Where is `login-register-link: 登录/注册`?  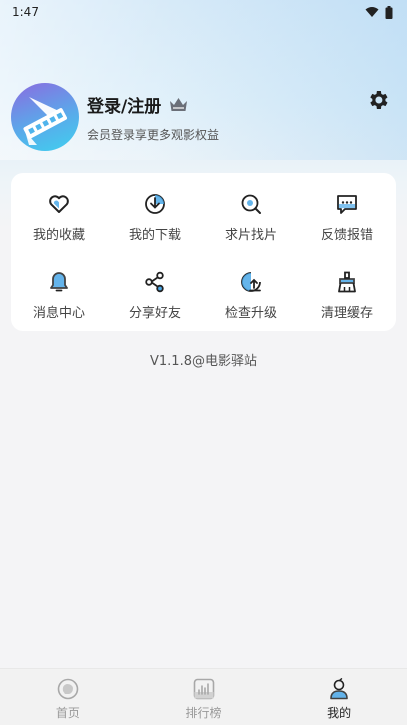
login-register-link: 登录/注册 is located at coordinates (124, 104).